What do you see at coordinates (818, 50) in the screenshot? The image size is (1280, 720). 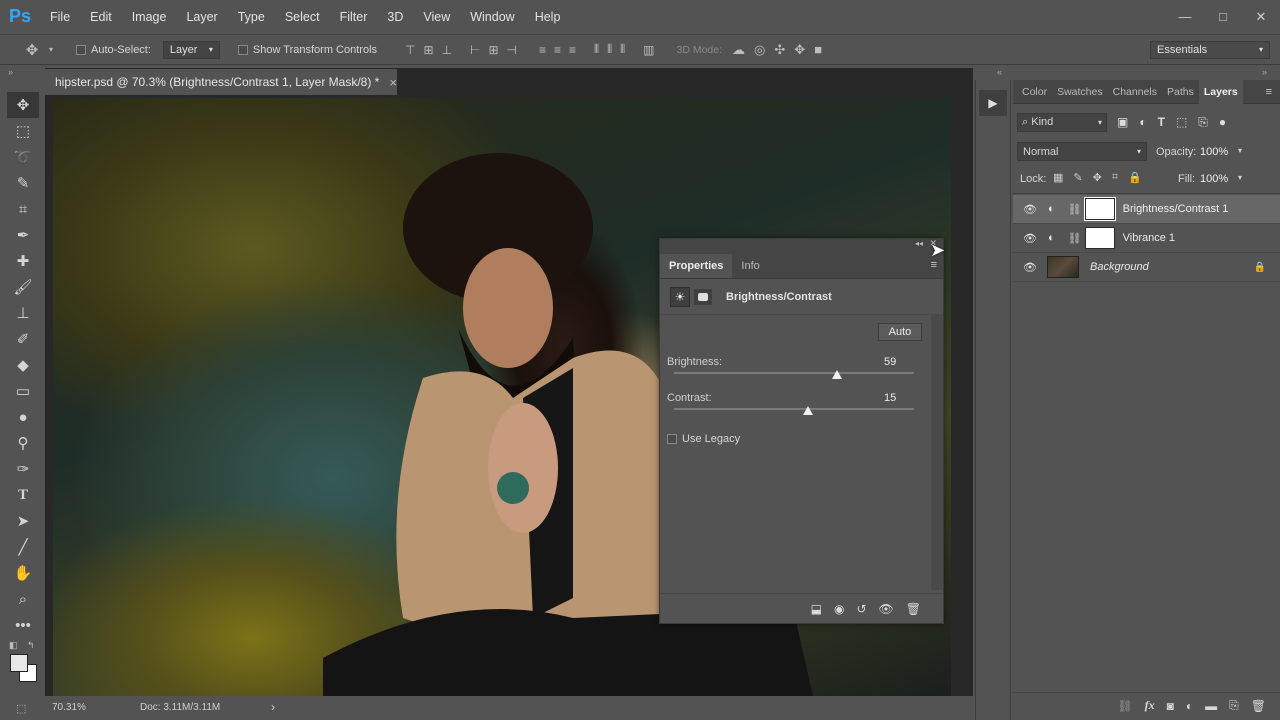 I see `3d-scale-icon: ■` at bounding box center [818, 50].